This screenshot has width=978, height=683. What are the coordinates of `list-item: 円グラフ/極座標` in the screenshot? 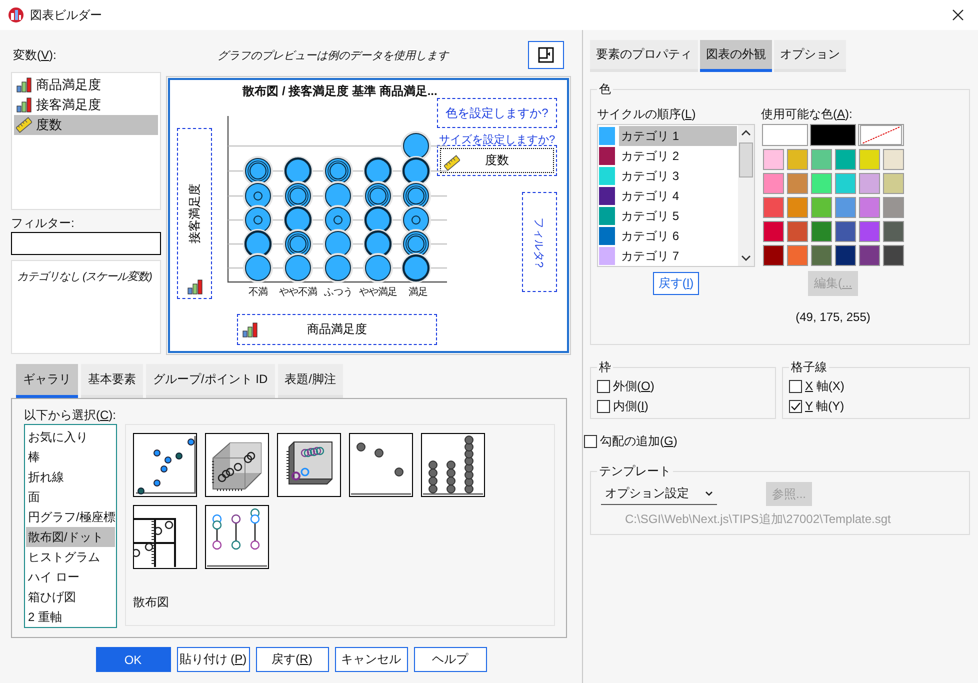 It's located at (70, 517).